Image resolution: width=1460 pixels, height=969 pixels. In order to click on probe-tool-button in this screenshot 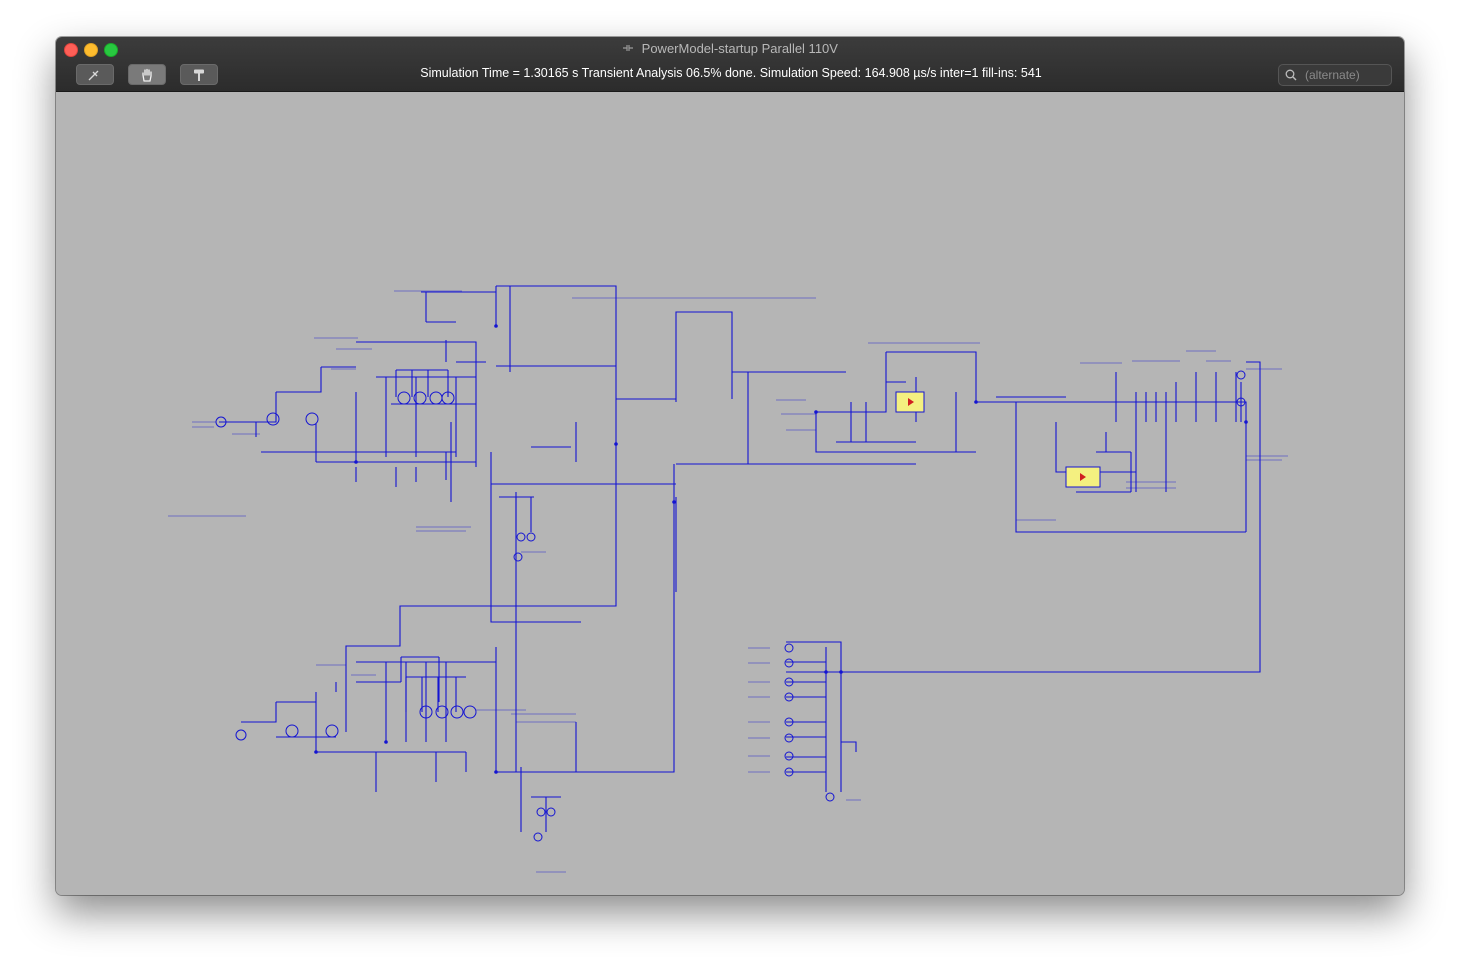, I will do `click(95, 74)`.